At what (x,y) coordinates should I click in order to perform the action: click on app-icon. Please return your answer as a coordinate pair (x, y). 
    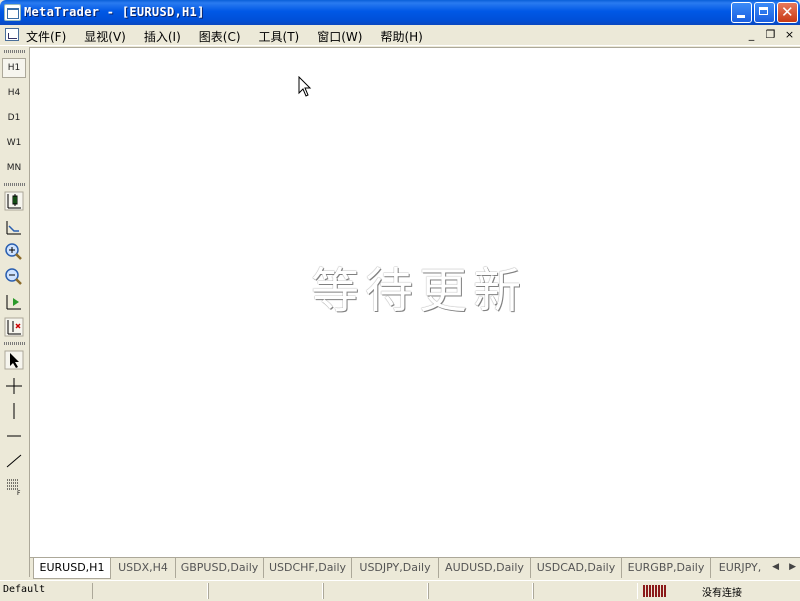
    Looking at the image, I should click on (12, 12).